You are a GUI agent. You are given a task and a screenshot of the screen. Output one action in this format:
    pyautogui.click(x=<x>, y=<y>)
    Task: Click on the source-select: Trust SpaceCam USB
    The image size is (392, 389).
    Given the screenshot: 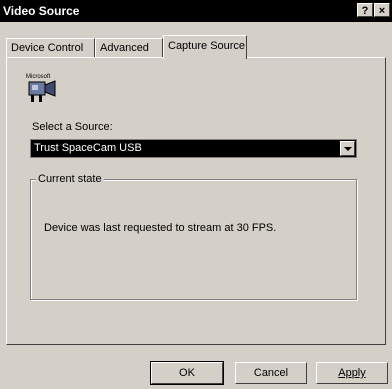 What is the action you would take?
    pyautogui.click(x=193, y=148)
    